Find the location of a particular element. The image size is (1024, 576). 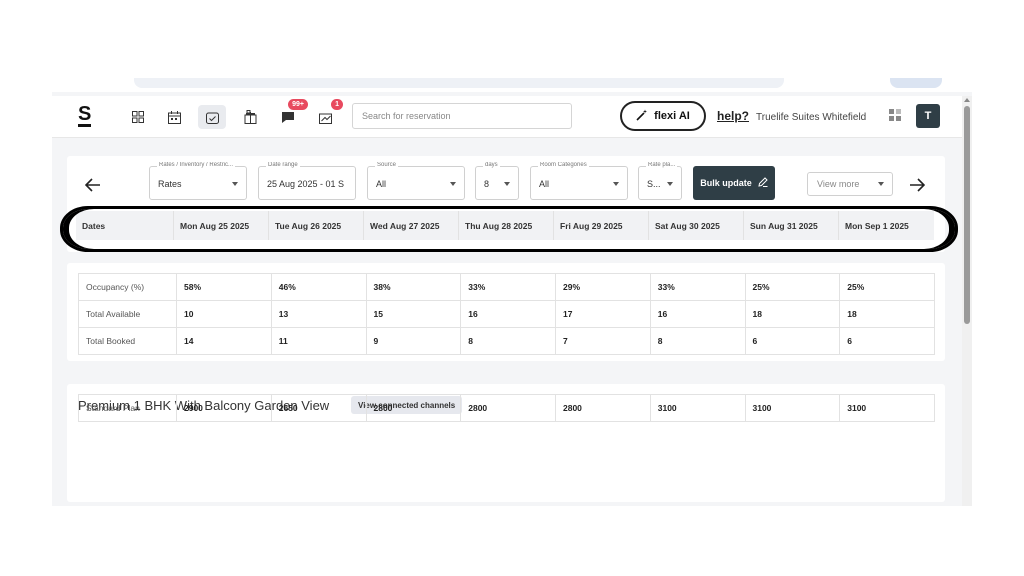

row-label: Occupancy (%) is located at coordinates (127, 287).